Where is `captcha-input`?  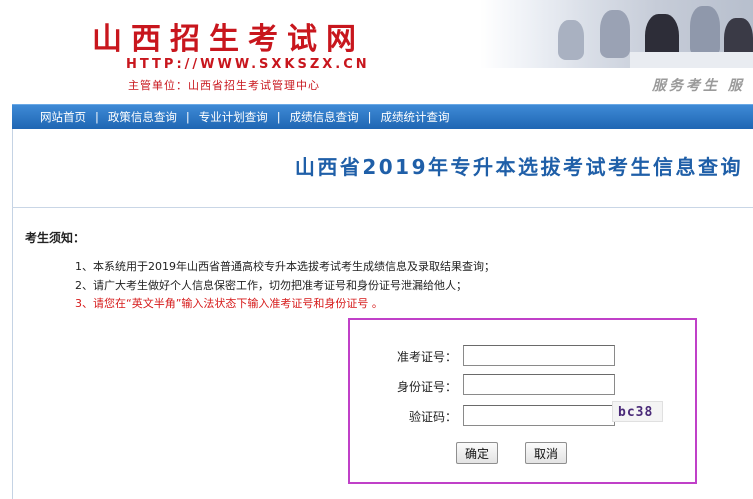
captcha-input is located at coordinates (539, 415).